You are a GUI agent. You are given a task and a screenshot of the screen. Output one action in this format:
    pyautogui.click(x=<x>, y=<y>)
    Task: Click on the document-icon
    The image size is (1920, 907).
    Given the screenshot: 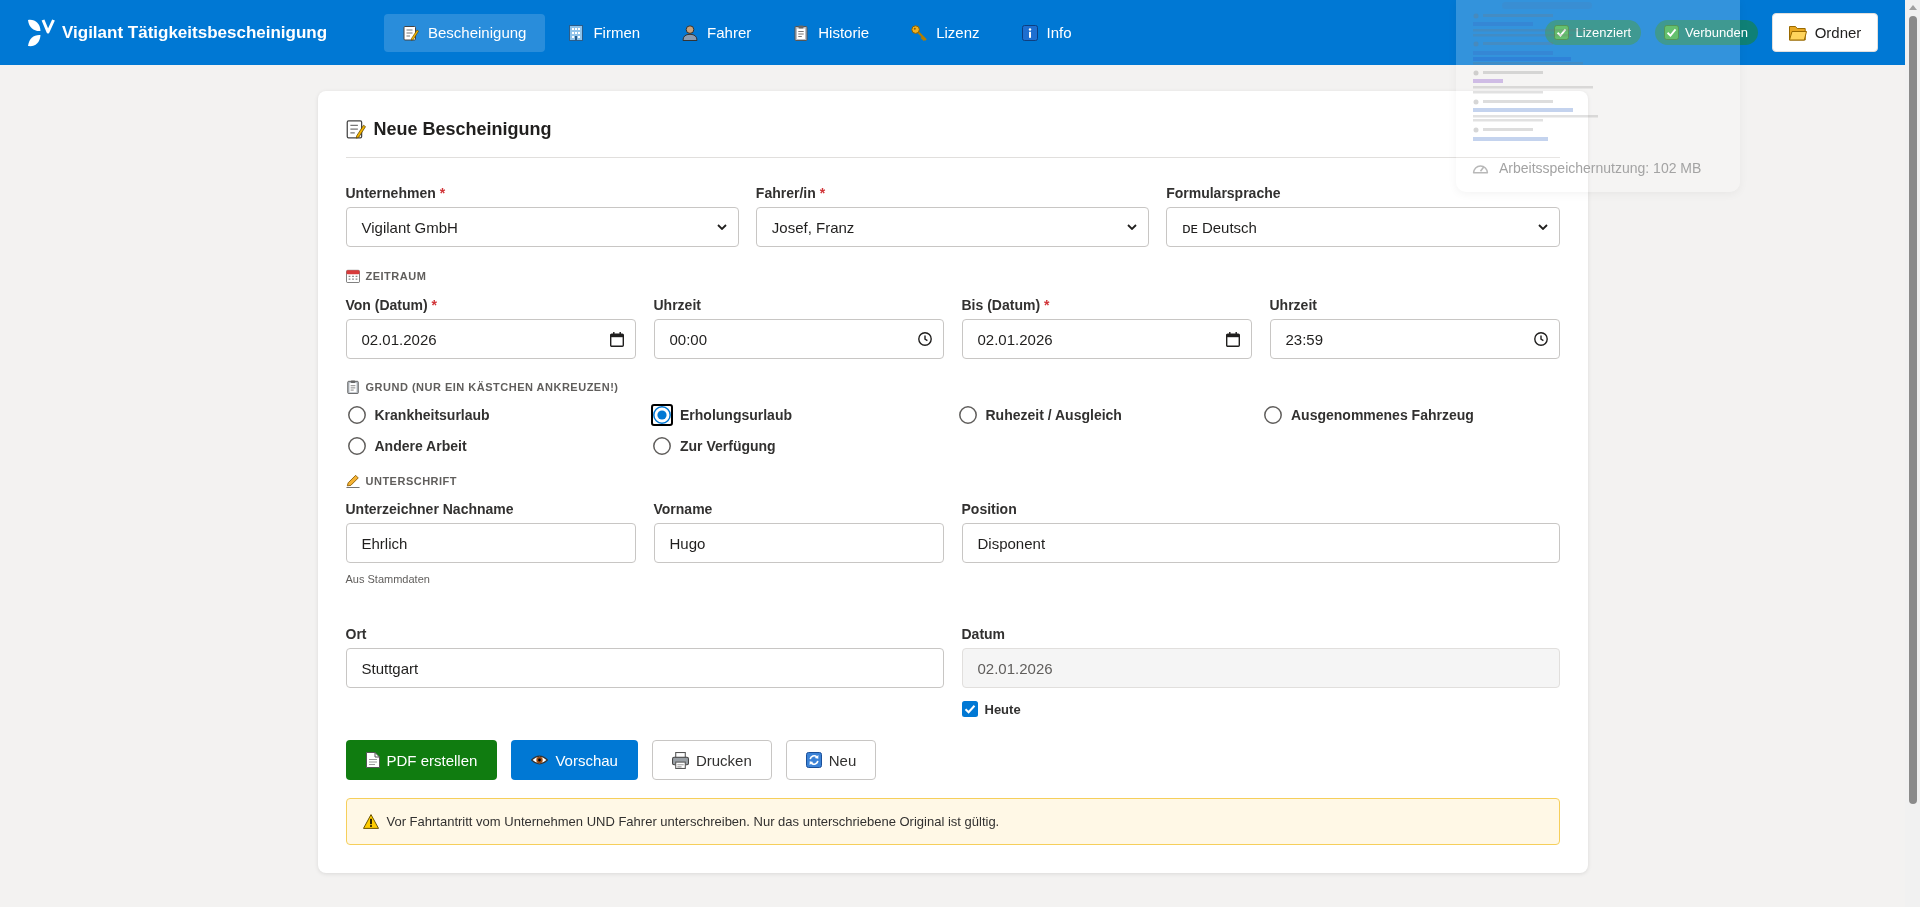 What is the action you would take?
    pyautogui.click(x=372, y=760)
    